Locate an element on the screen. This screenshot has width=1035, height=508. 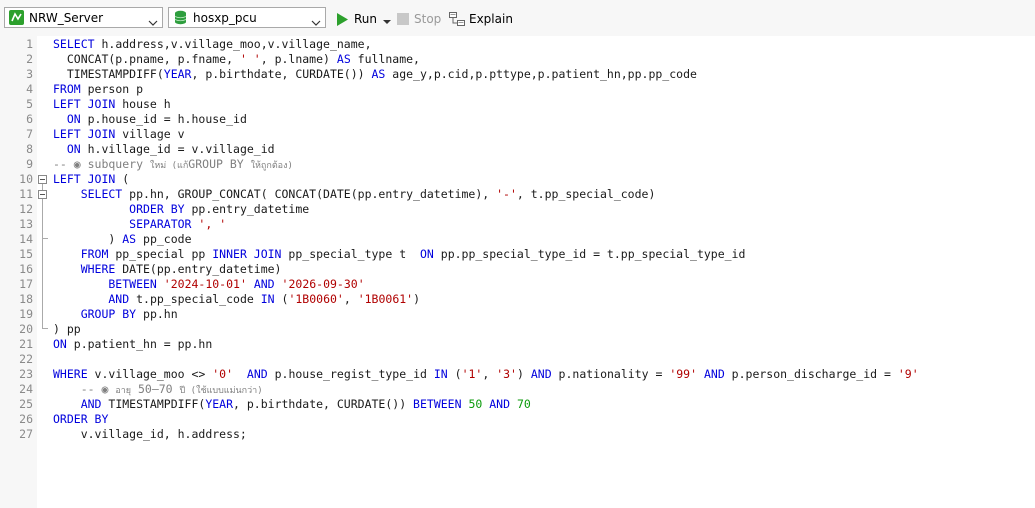
explain-button: Explain is located at coordinates (481, 19).